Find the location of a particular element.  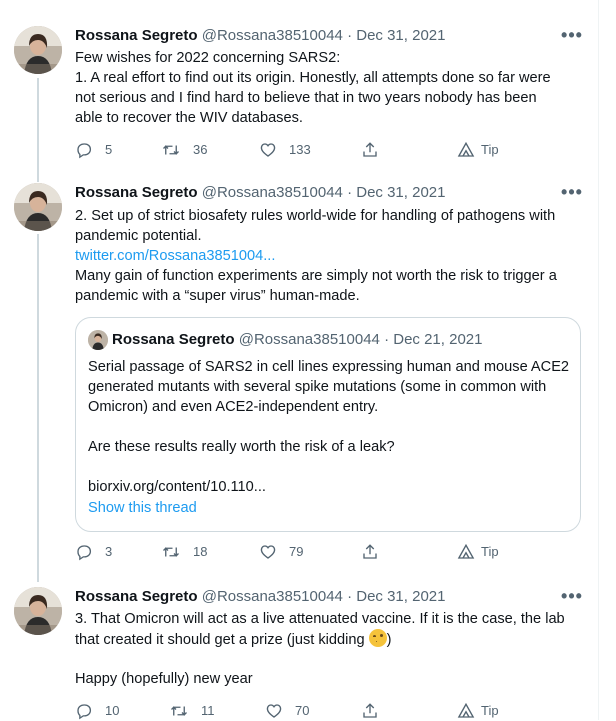

tweet-text-line: Few wishes for 2022 concerning SARS2: is located at coordinates (208, 58).